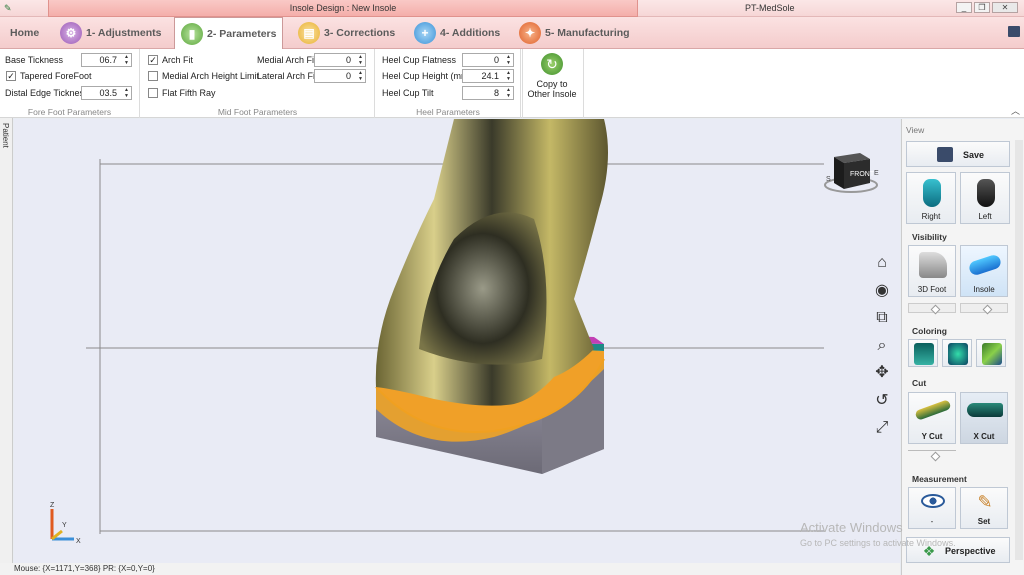 Image resolution: width=1024 pixels, height=575 pixels. I want to click on eye-view-icon: ◉, so click(882, 291).